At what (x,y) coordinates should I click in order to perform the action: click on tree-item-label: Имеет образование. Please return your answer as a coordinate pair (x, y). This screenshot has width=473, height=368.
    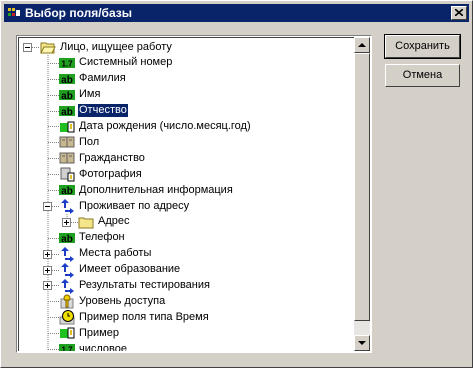
    Looking at the image, I should click on (130, 269).